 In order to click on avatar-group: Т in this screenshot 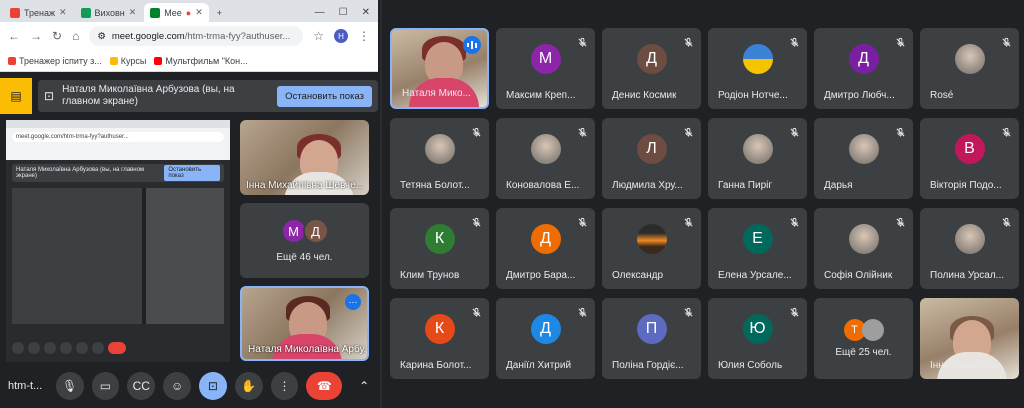, I will do `click(863, 330)`.